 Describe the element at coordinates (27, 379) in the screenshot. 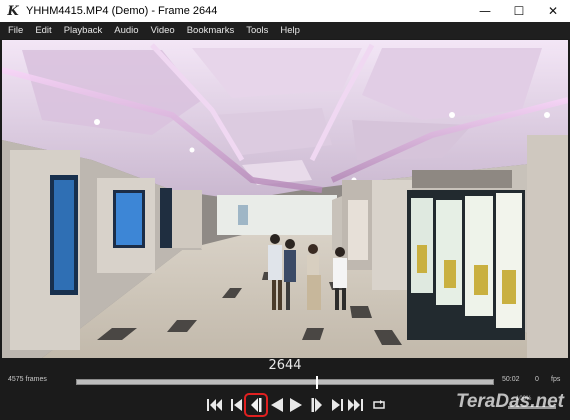

I see `total-frames-label: 4575 frames` at that location.